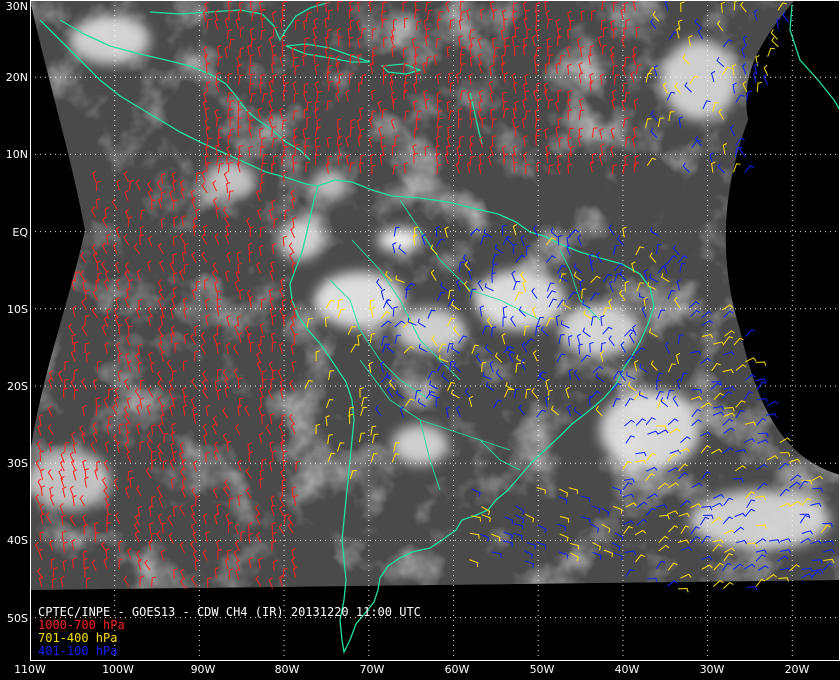 Image resolution: width=840 pixels, height=680 pixels. What do you see at coordinates (797, 669) in the screenshot?
I see `lon-label-20w: 20W` at bounding box center [797, 669].